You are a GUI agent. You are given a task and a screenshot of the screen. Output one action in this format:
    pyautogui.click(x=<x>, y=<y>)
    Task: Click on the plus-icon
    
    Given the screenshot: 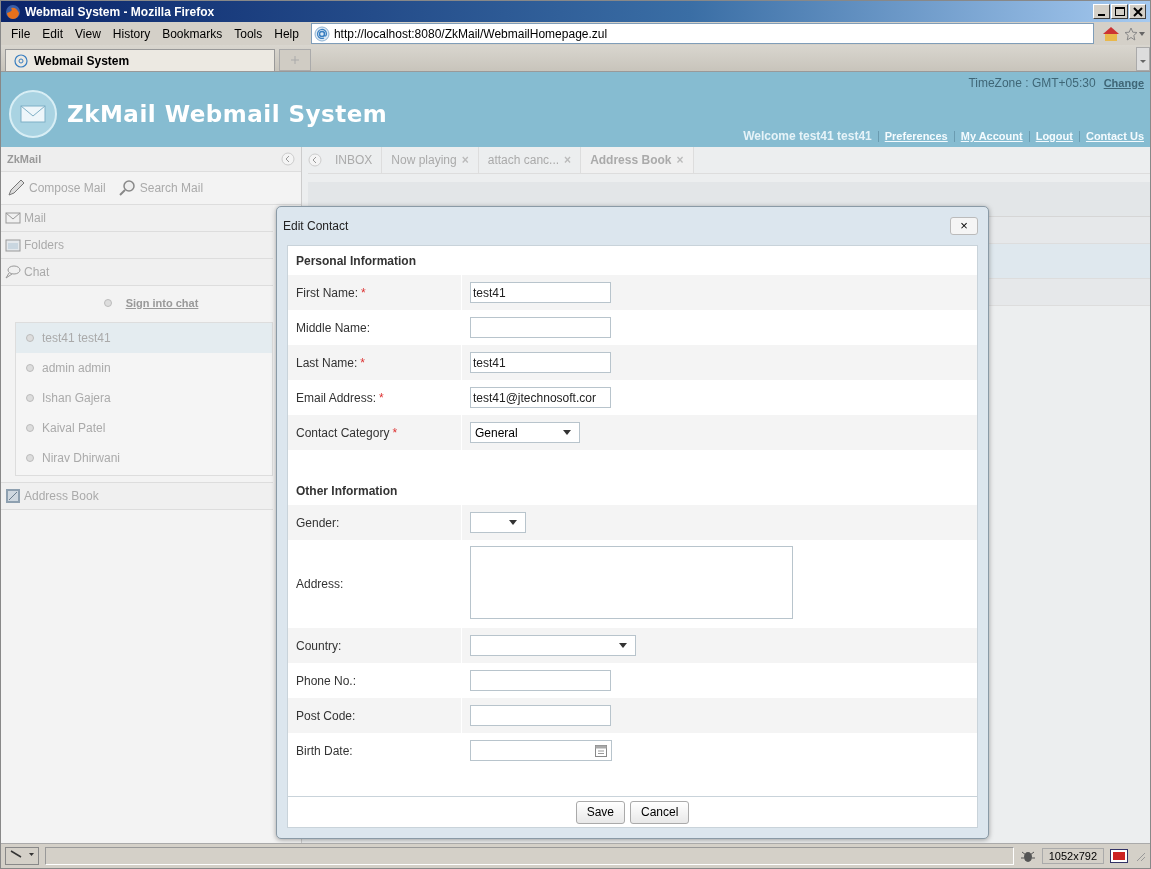 What is the action you would take?
    pyautogui.click(x=295, y=59)
    